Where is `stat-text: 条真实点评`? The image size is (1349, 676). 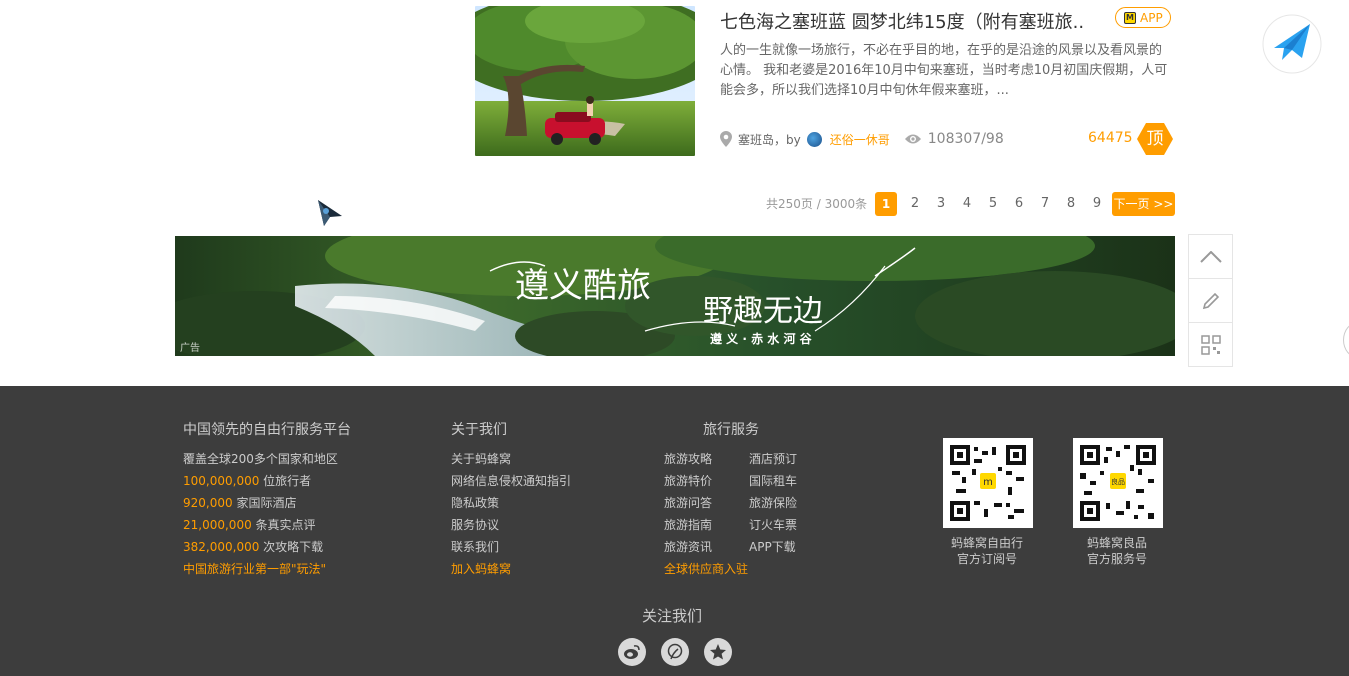 stat-text: 条真实点评 is located at coordinates (283, 525).